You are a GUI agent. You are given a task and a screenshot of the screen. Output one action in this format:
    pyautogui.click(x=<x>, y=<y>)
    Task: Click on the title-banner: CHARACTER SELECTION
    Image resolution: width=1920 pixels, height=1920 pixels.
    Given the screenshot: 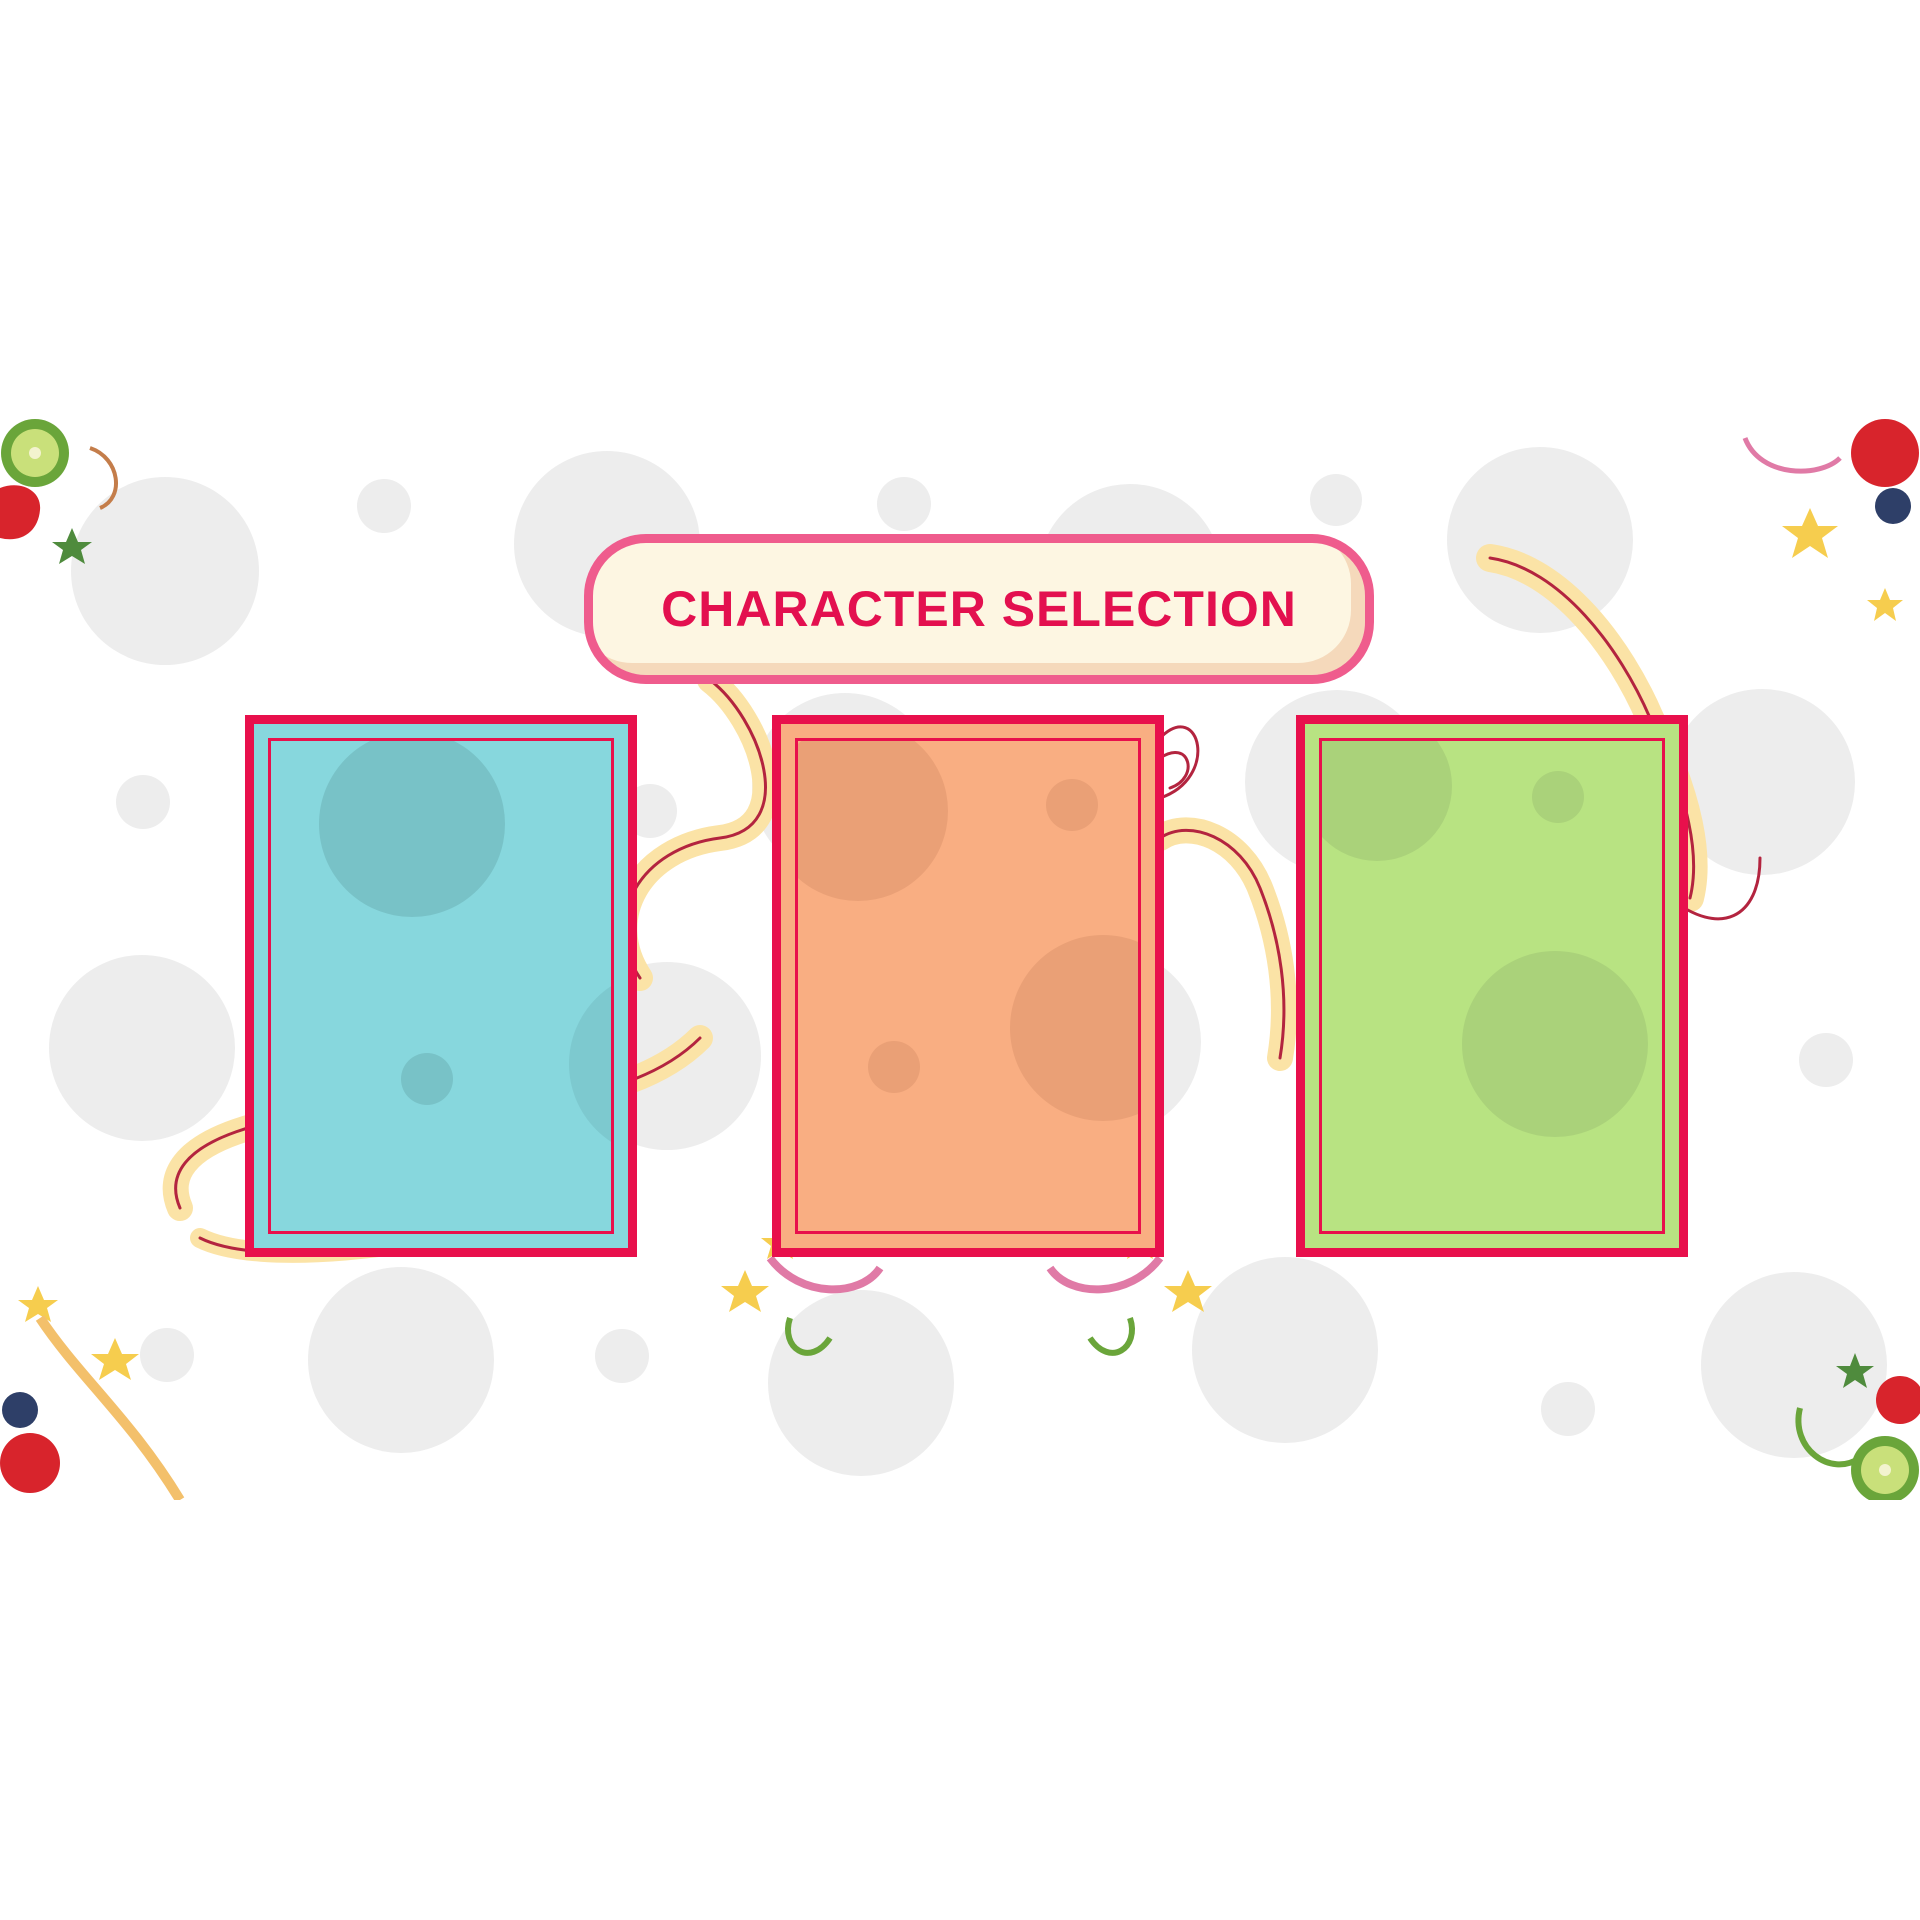 What is the action you would take?
    pyautogui.click(x=979, y=609)
    